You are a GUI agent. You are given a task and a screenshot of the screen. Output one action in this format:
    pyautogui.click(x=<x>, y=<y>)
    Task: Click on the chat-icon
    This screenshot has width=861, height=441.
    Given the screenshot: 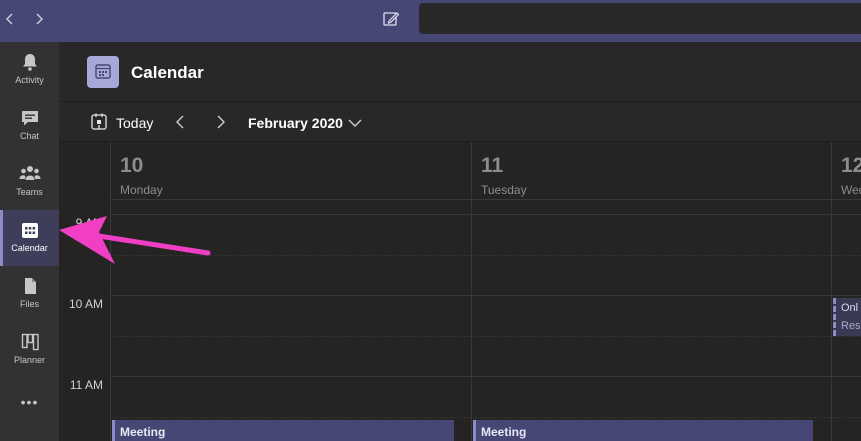 What is the action you would take?
    pyautogui.click(x=29, y=118)
    